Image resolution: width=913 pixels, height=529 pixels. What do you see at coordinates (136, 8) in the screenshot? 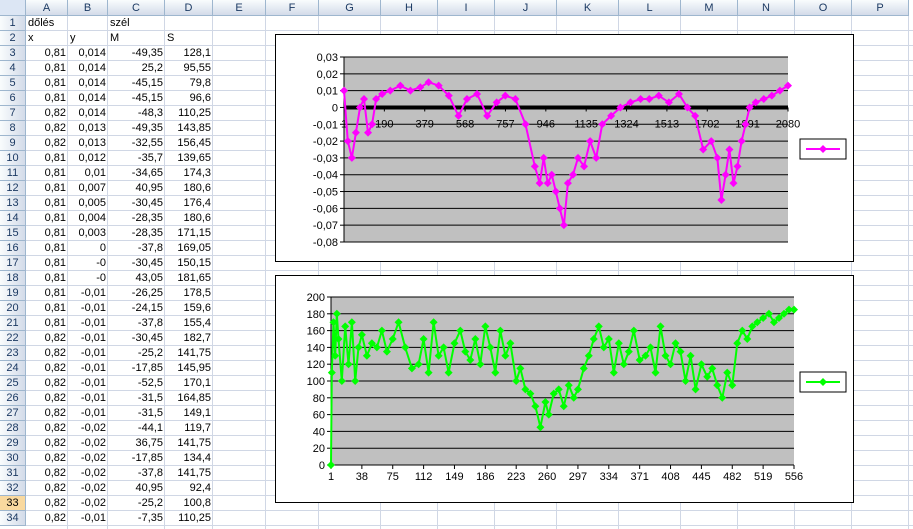
I see `col-header-C: C` at bounding box center [136, 8].